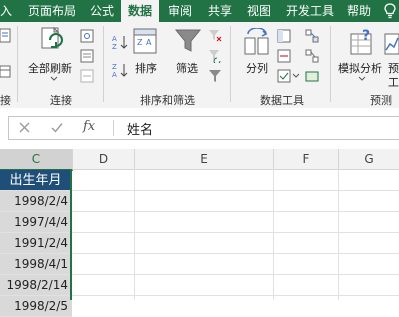 The width and height of the screenshot is (399, 317). What do you see at coordinates (215, 77) in the screenshot?
I see `advanced-filter-icon` at bounding box center [215, 77].